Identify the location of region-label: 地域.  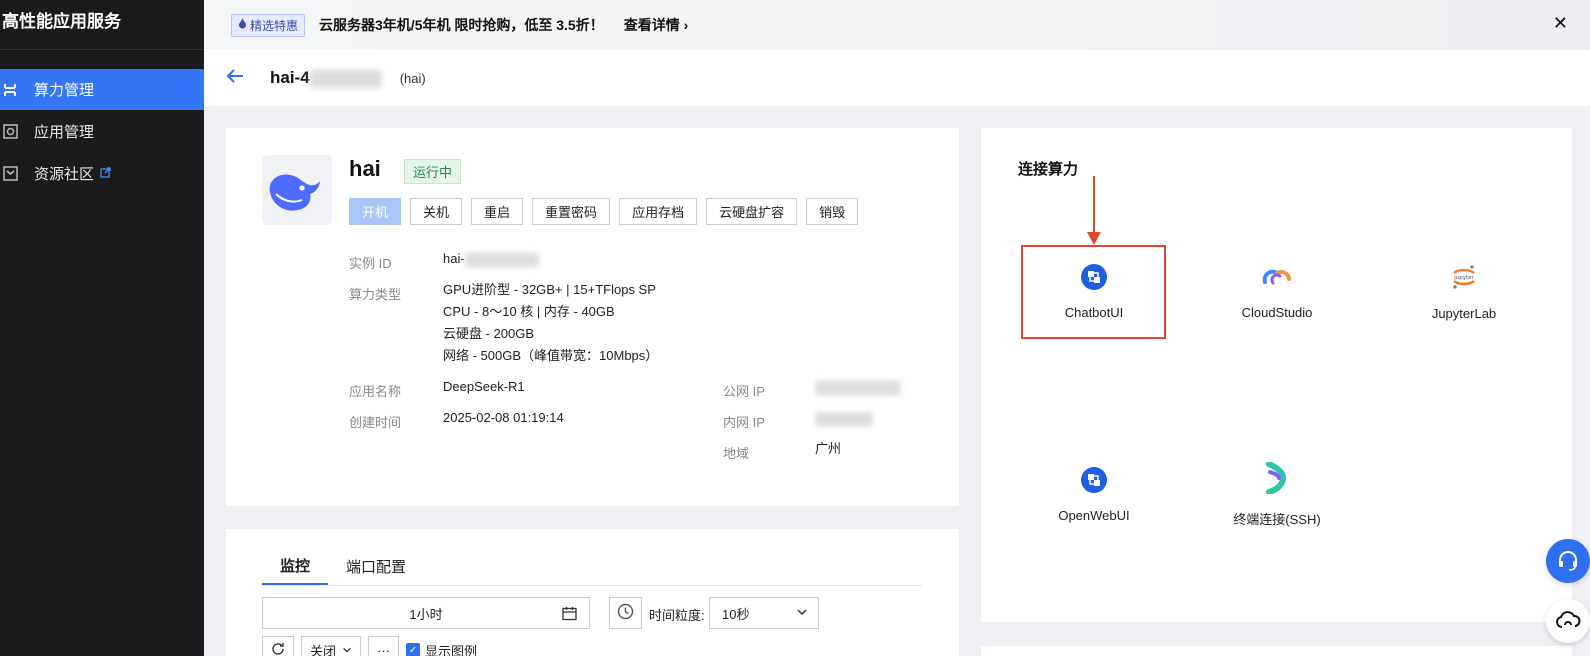
(736, 453).